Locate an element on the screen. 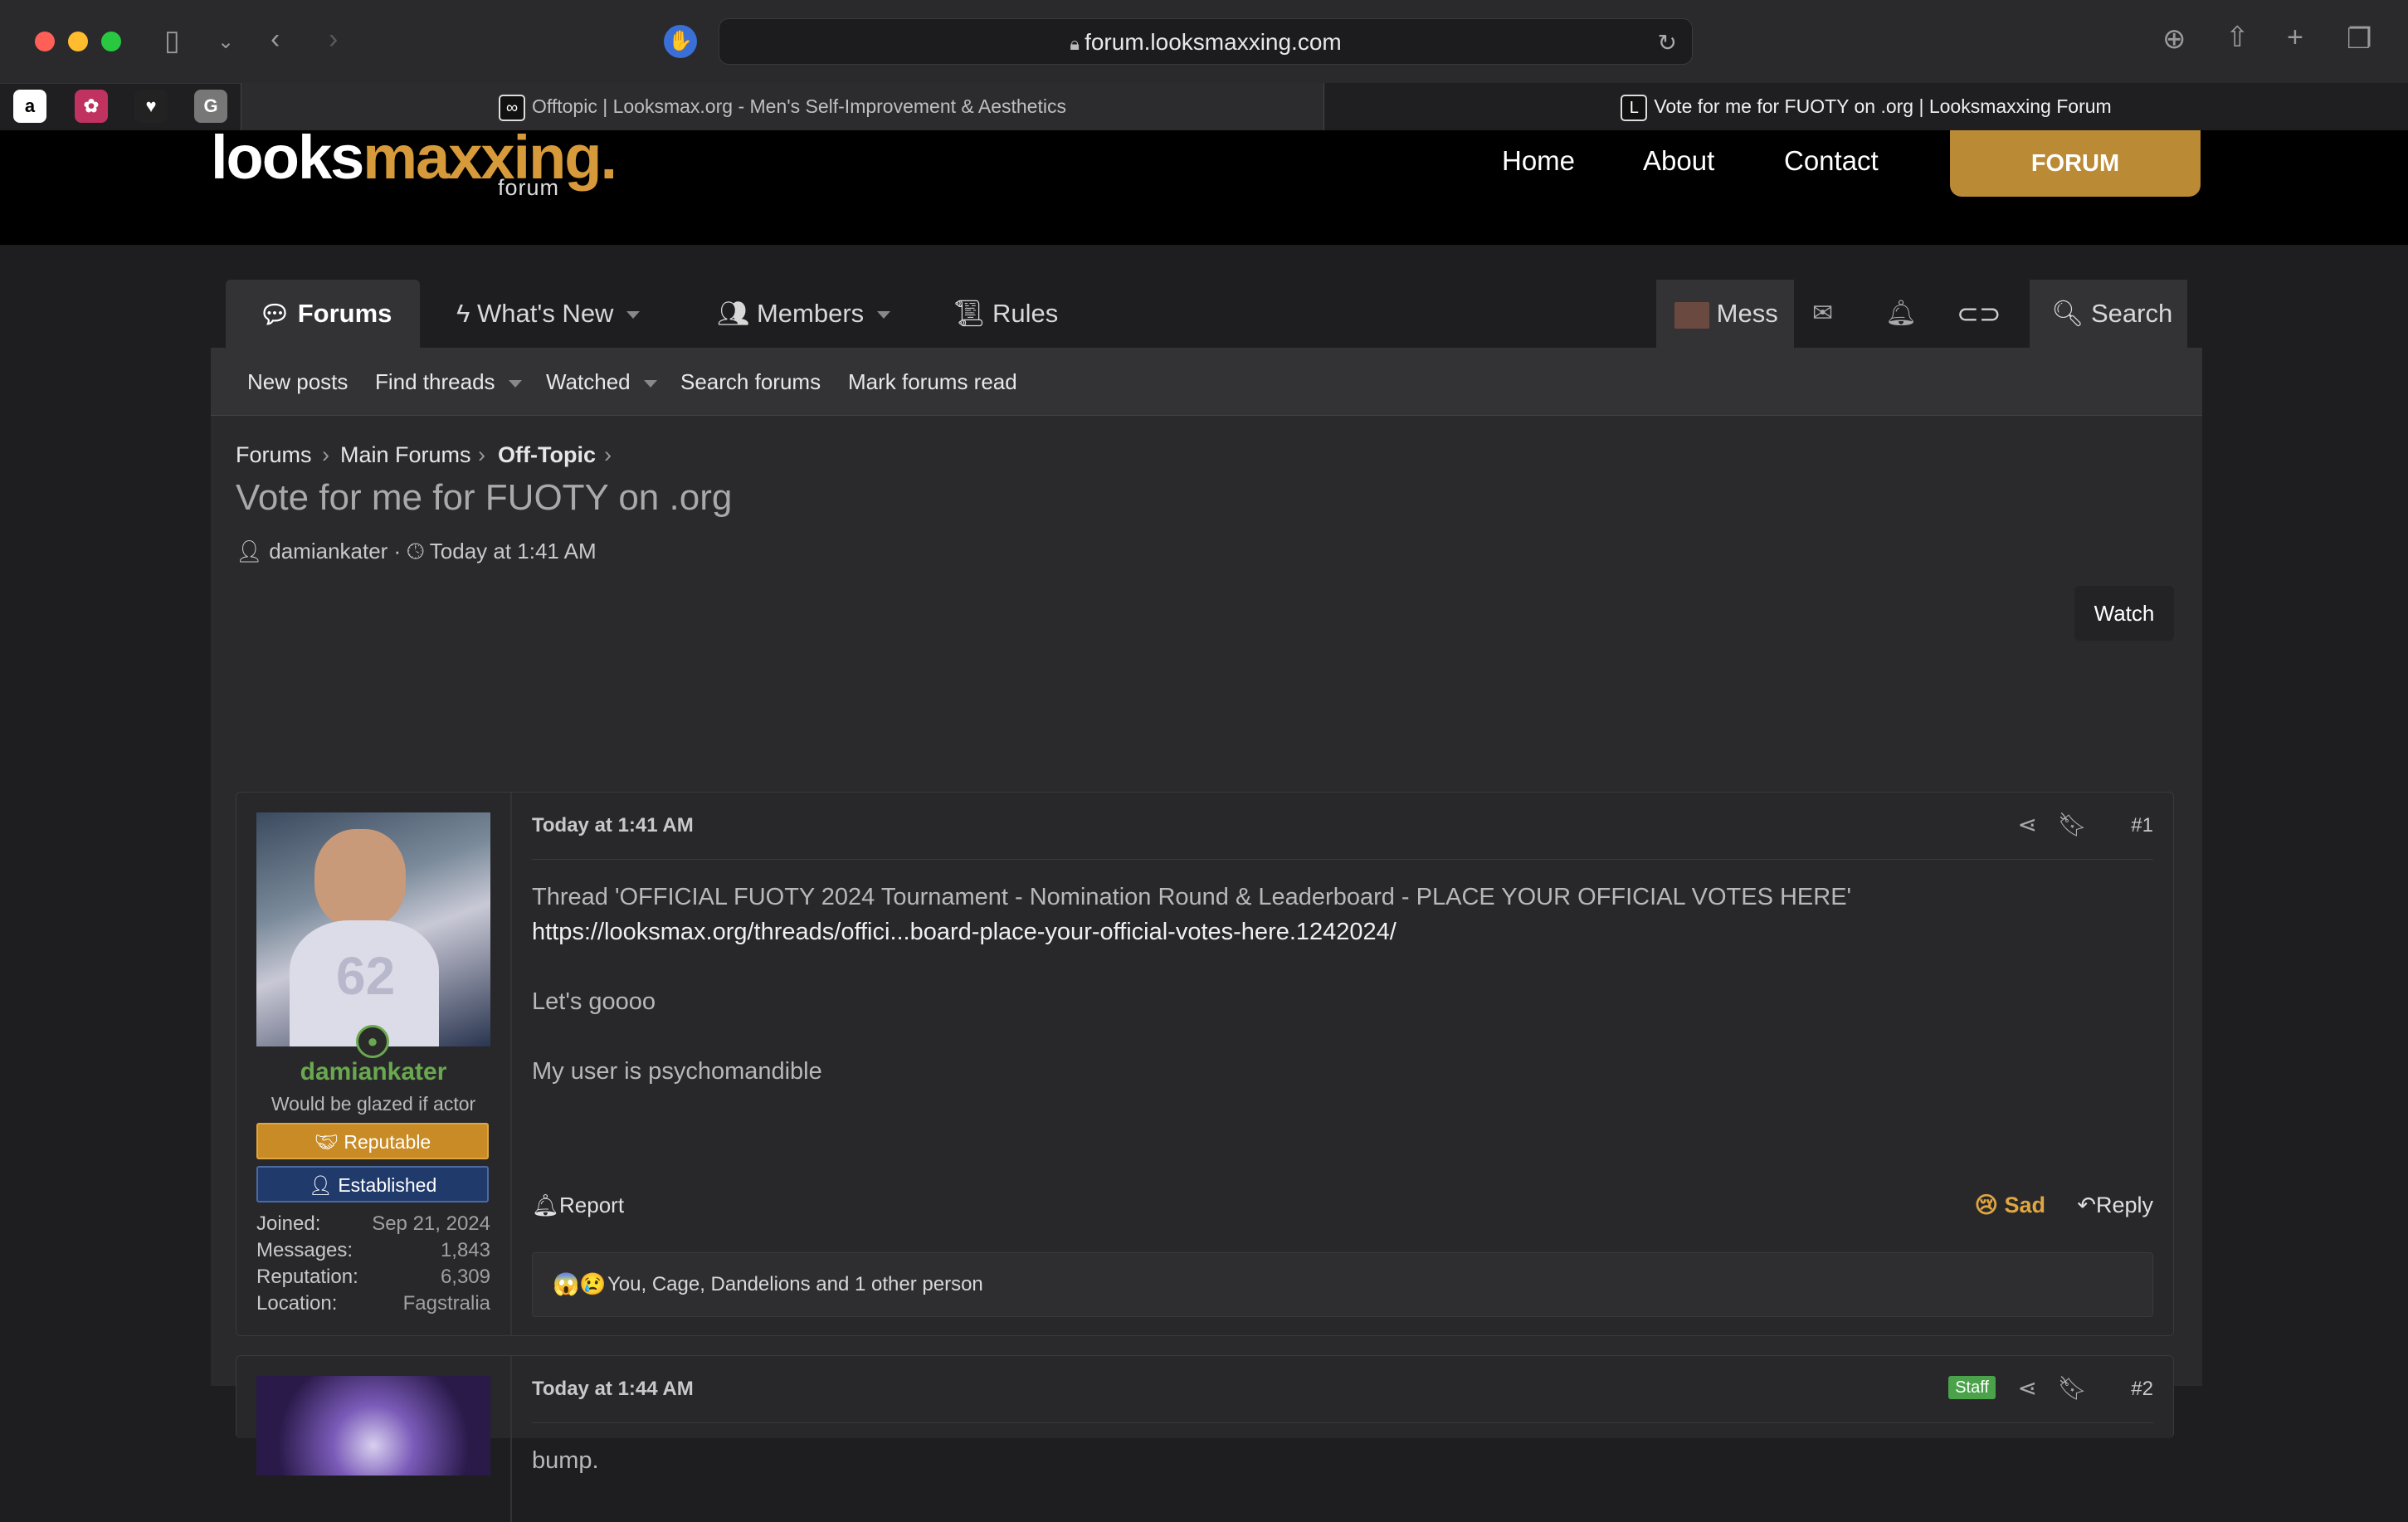  divider is located at coordinates (511, 1064).